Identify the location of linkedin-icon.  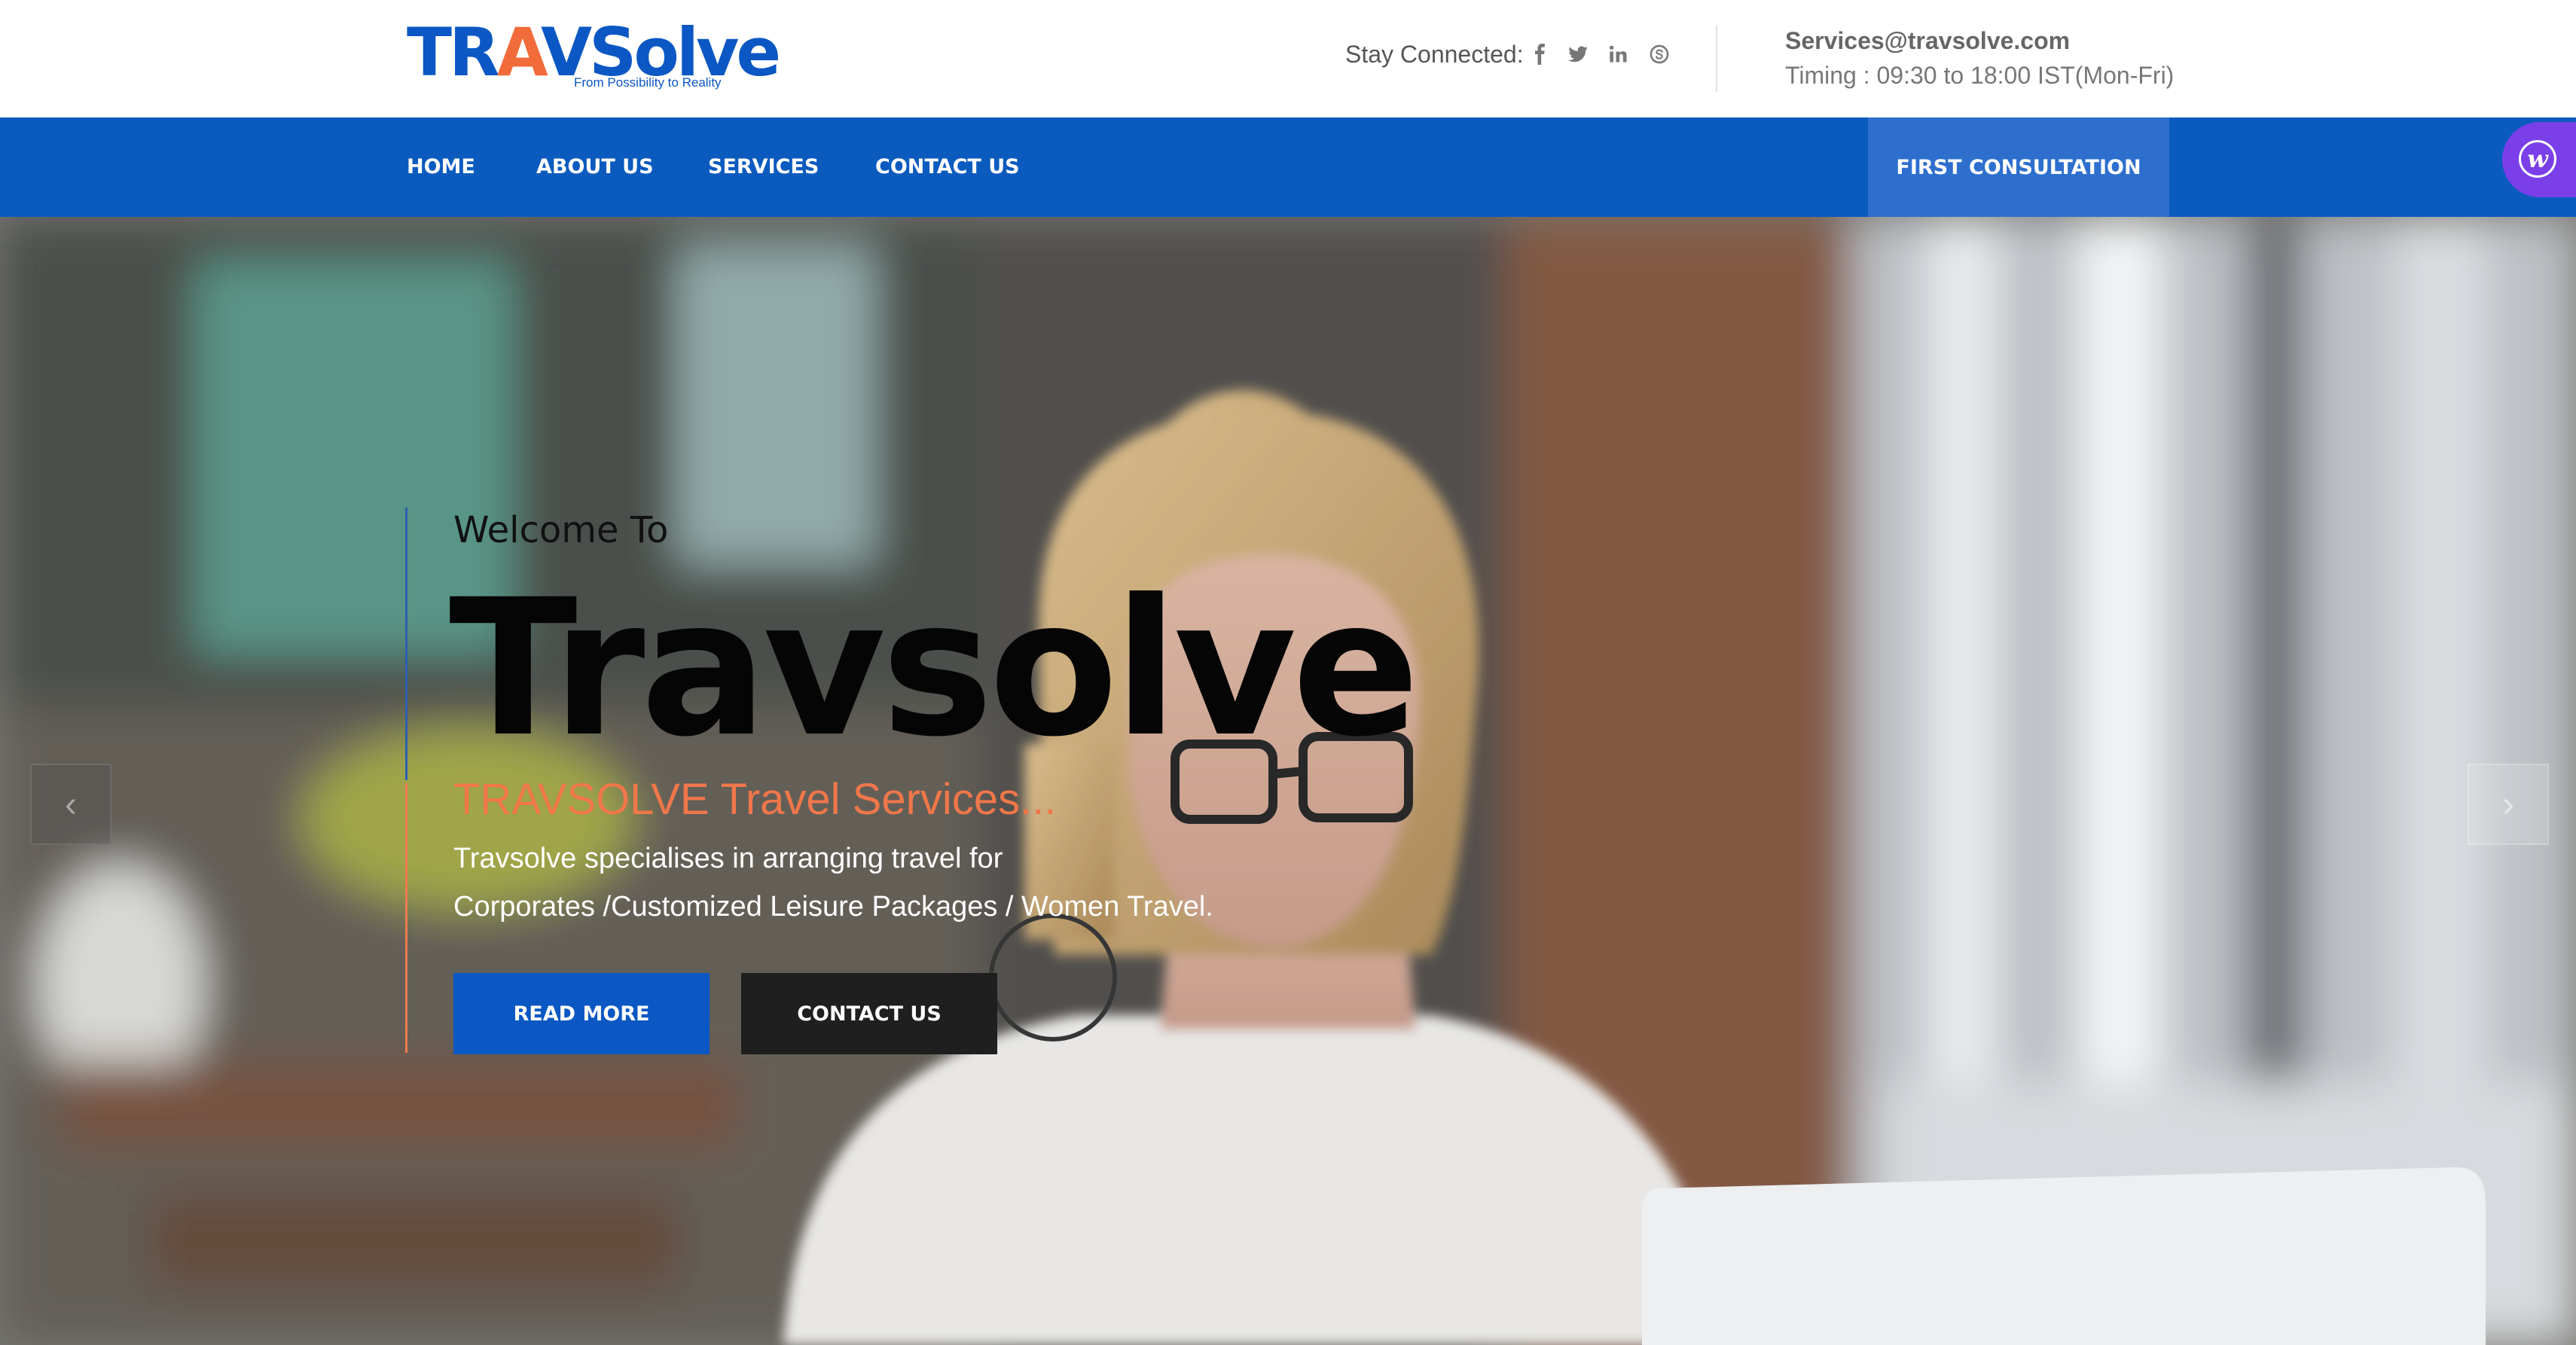
(1619, 54).